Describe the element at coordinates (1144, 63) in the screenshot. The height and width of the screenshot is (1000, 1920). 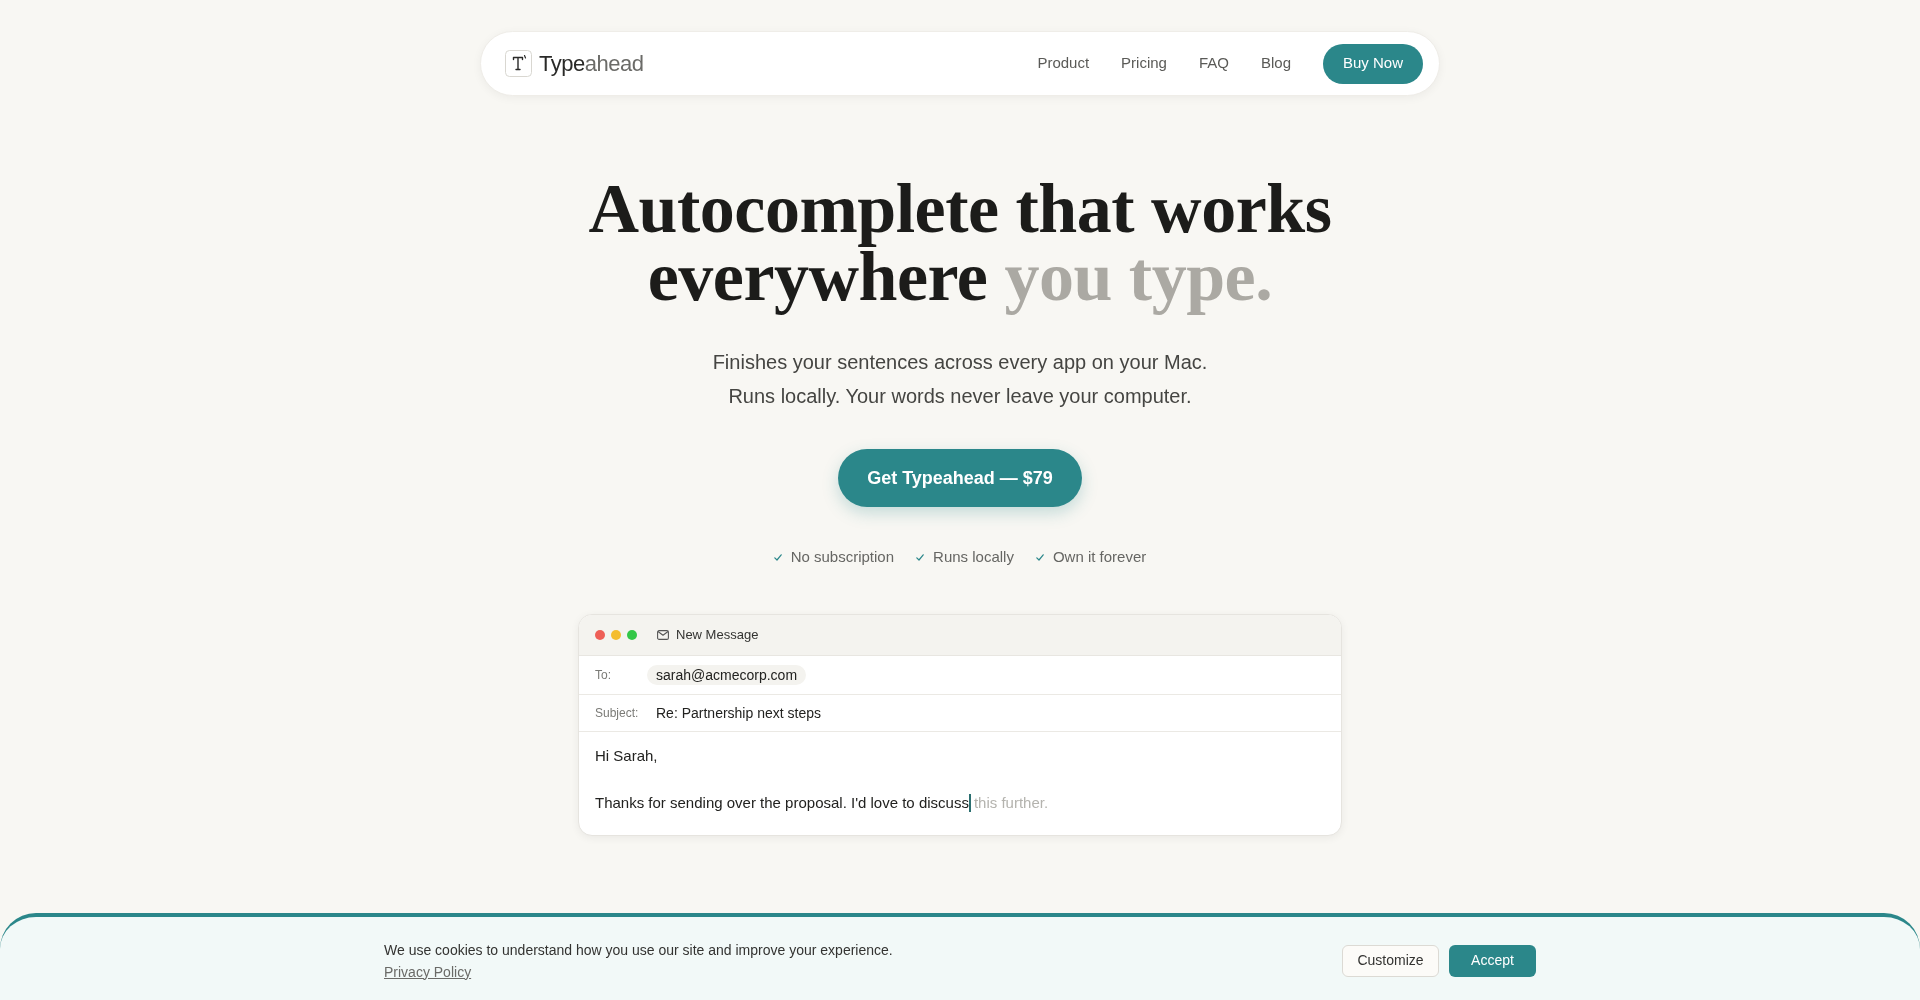
I see `nav-link: Pricing` at that location.